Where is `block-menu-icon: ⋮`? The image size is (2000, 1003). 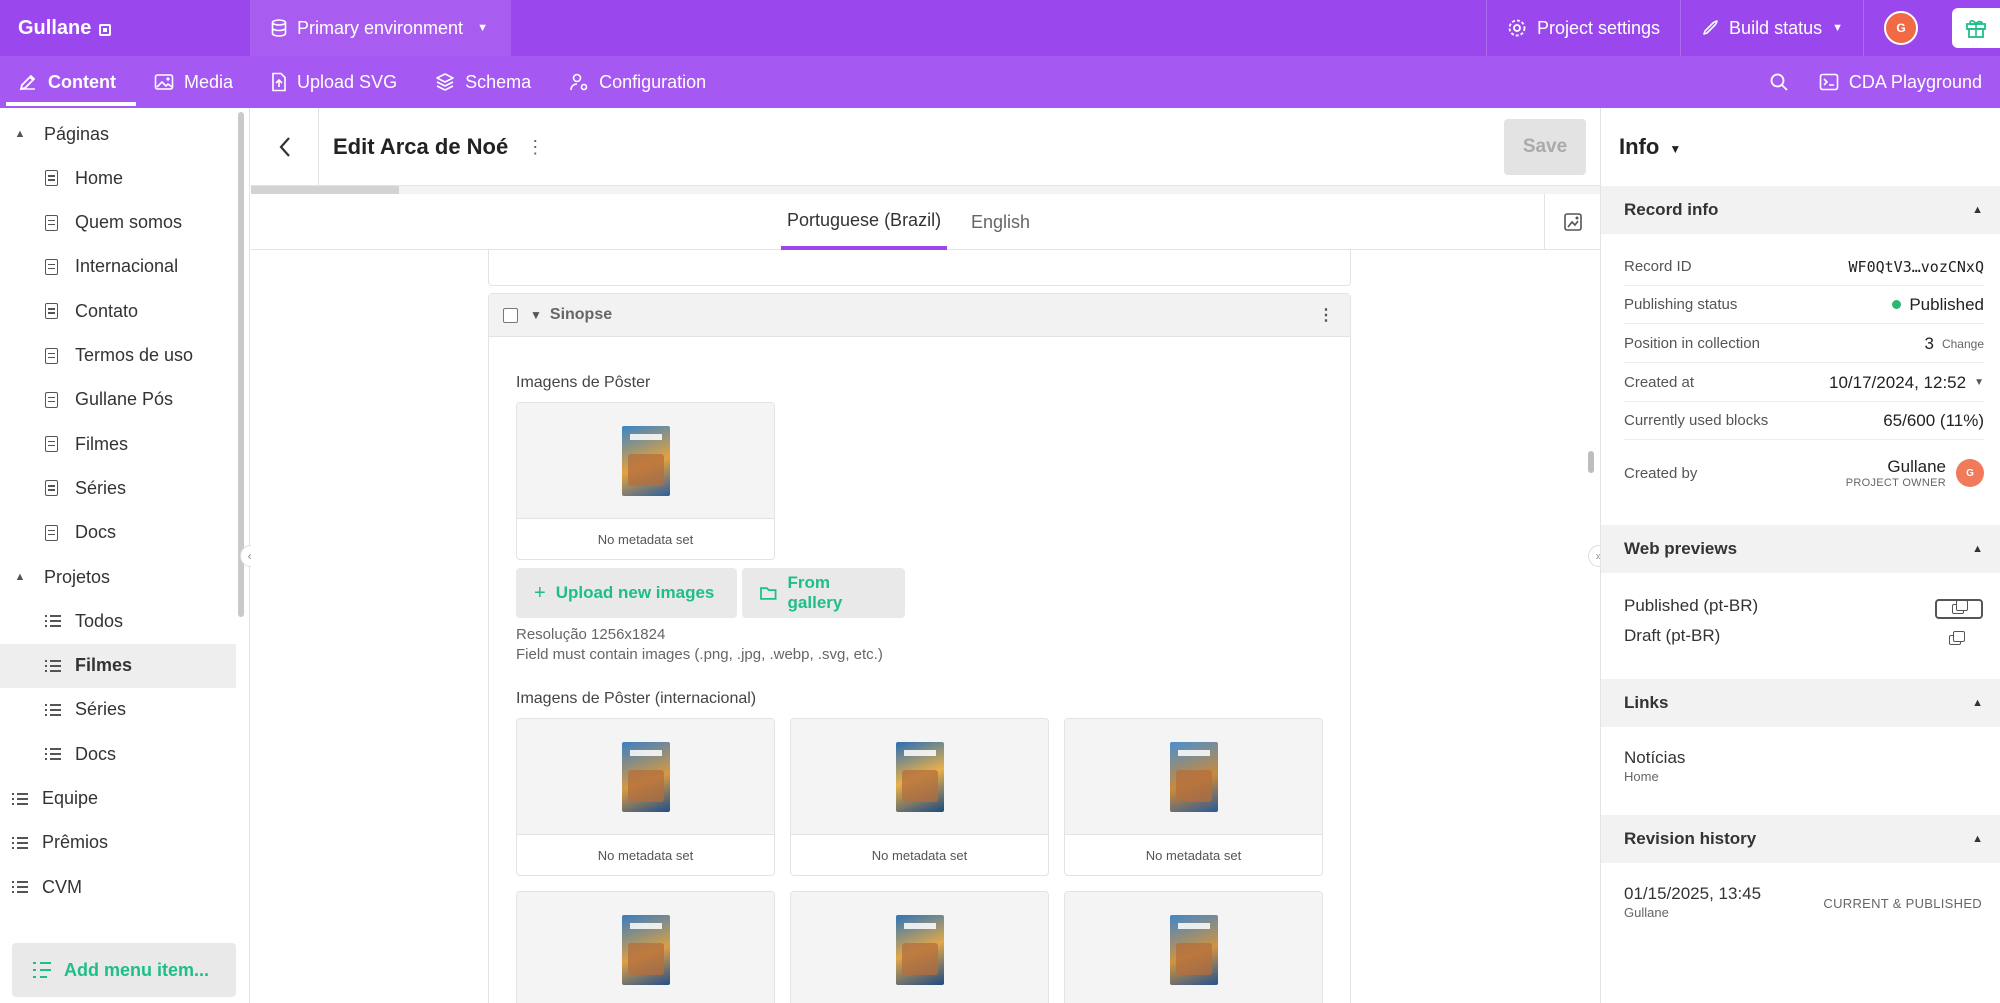
block-menu-icon: ⋮ is located at coordinates (1326, 315).